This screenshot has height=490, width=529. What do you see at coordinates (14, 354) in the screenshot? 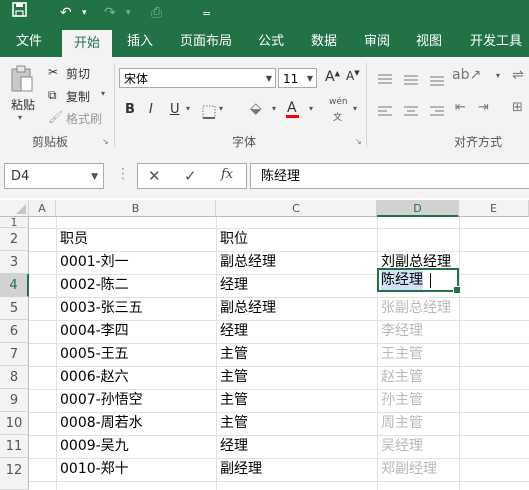
I see `row-header-7: 7` at bounding box center [14, 354].